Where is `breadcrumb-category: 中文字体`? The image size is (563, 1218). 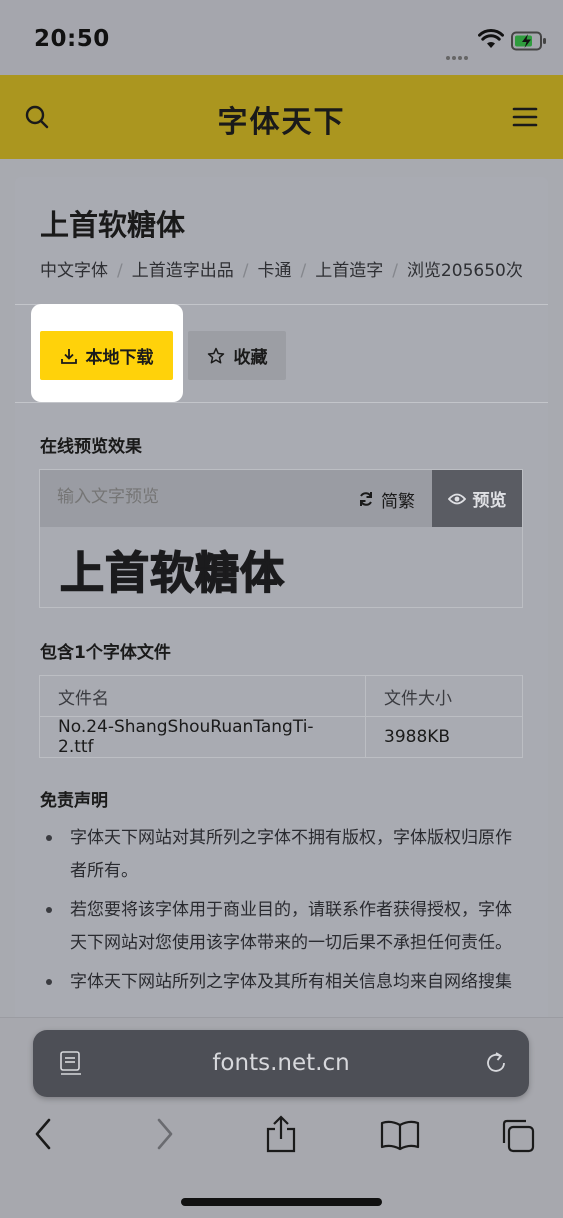
breadcrumb-category: 中文字体 is located at coordinates (74, 271).